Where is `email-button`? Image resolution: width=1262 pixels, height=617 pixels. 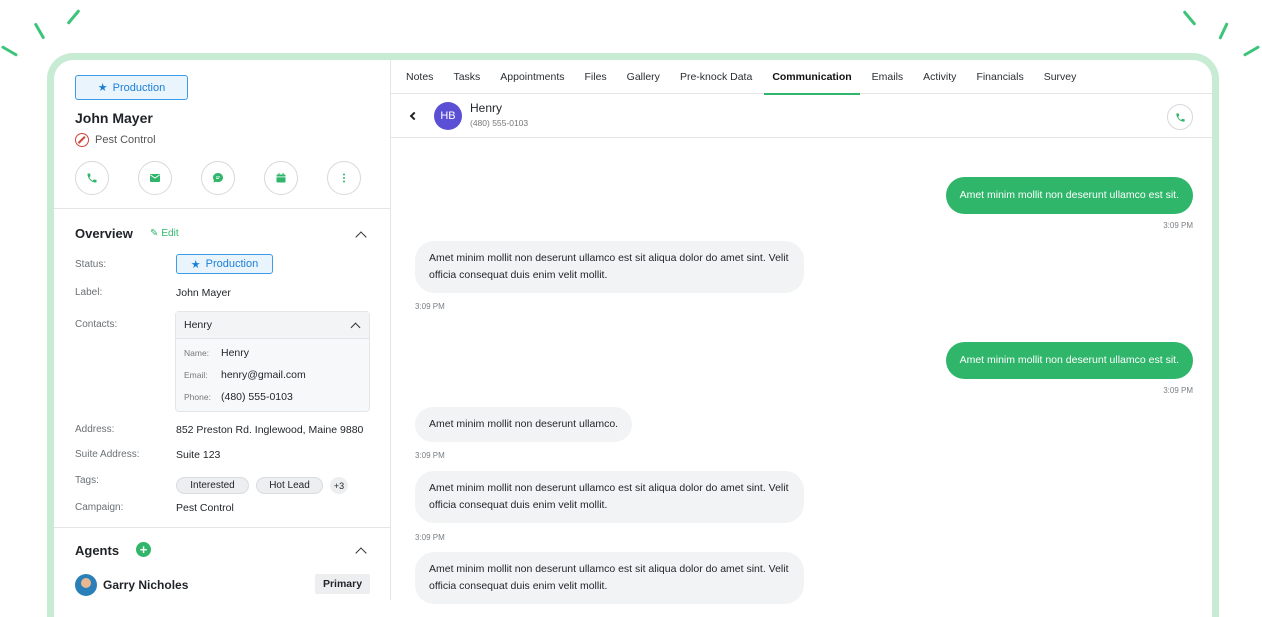
email-button is located at coordinates (155, 178).